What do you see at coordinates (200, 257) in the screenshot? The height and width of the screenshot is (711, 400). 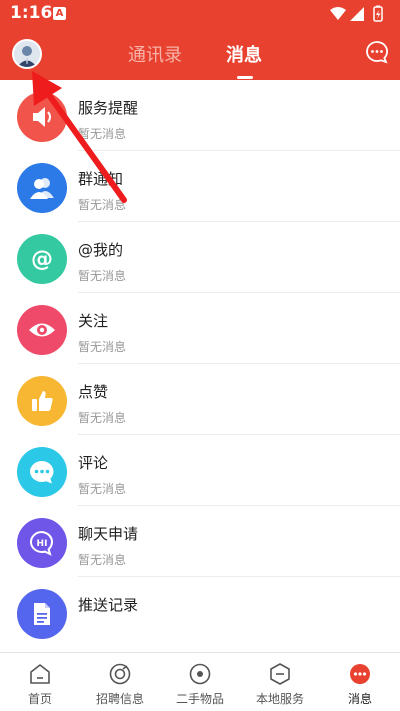 I see `list-item-mentions: @ @我的 暂无消息` at bounding box center [200, 257].